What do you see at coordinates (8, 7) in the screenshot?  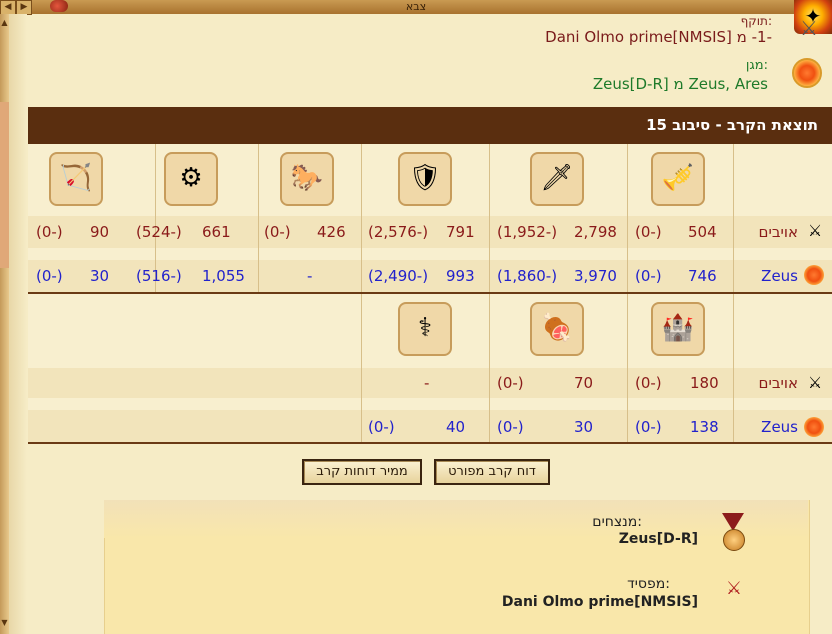 I see `scroll-left-icon: ◀` at bounding box center [8, 7].